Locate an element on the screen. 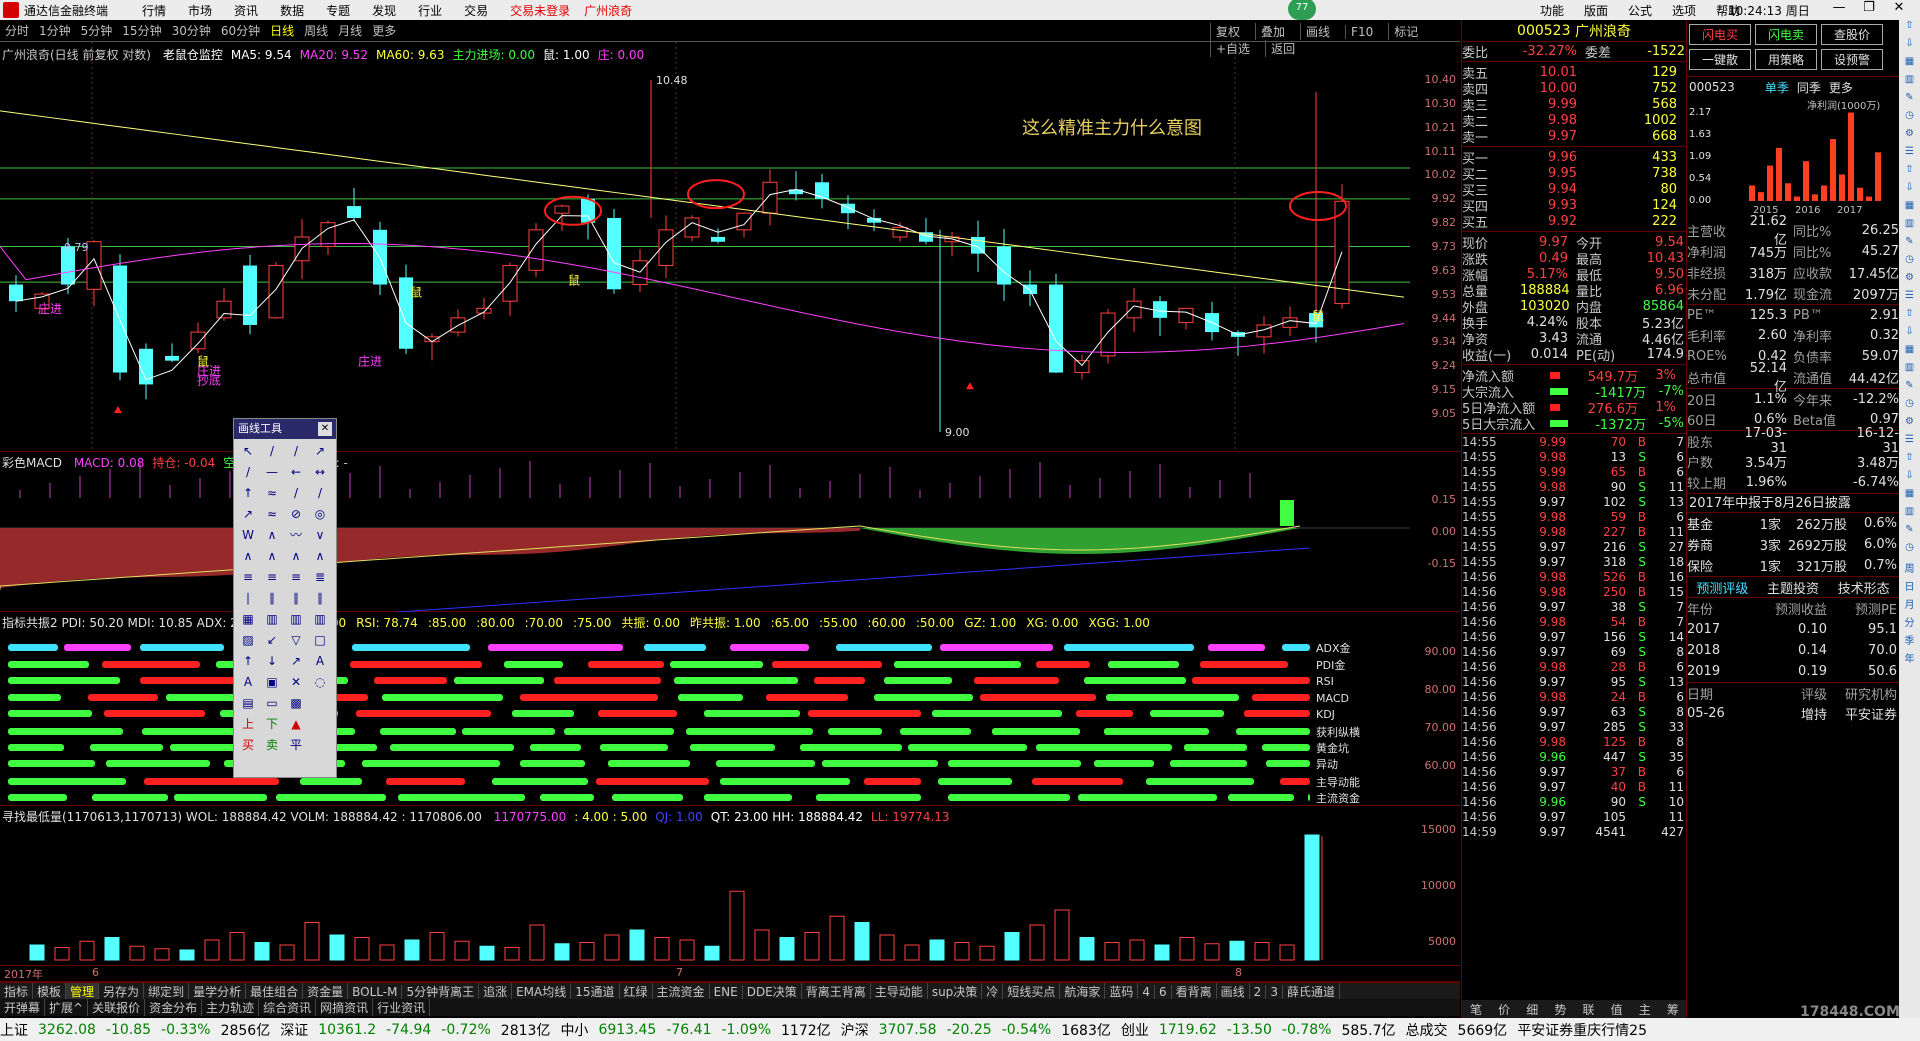 Image resolution: width=1920 pixels, height=1041 pixels. extension-tab: 综合资讯 is located at coordinates (288, 1007).